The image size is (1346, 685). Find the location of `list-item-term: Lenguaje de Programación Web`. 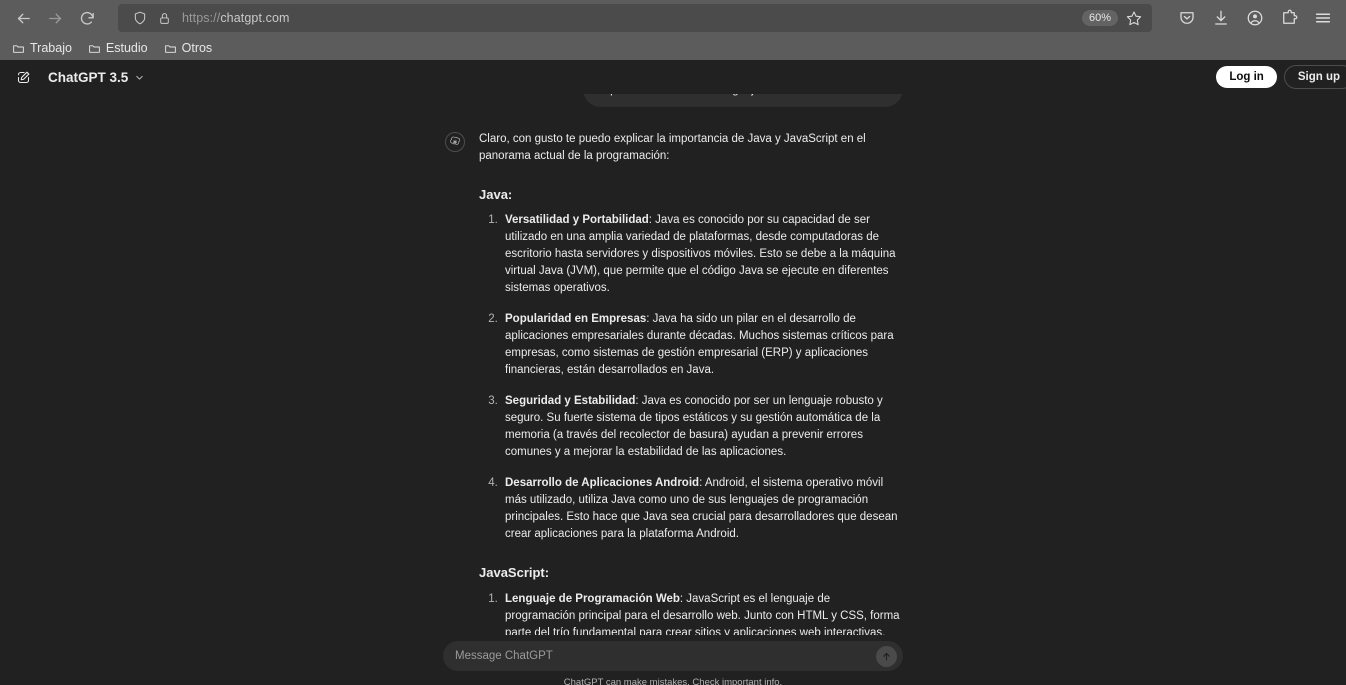

list-item-term: Lenguaje de Programación Web is located at coordinates (592, 598).